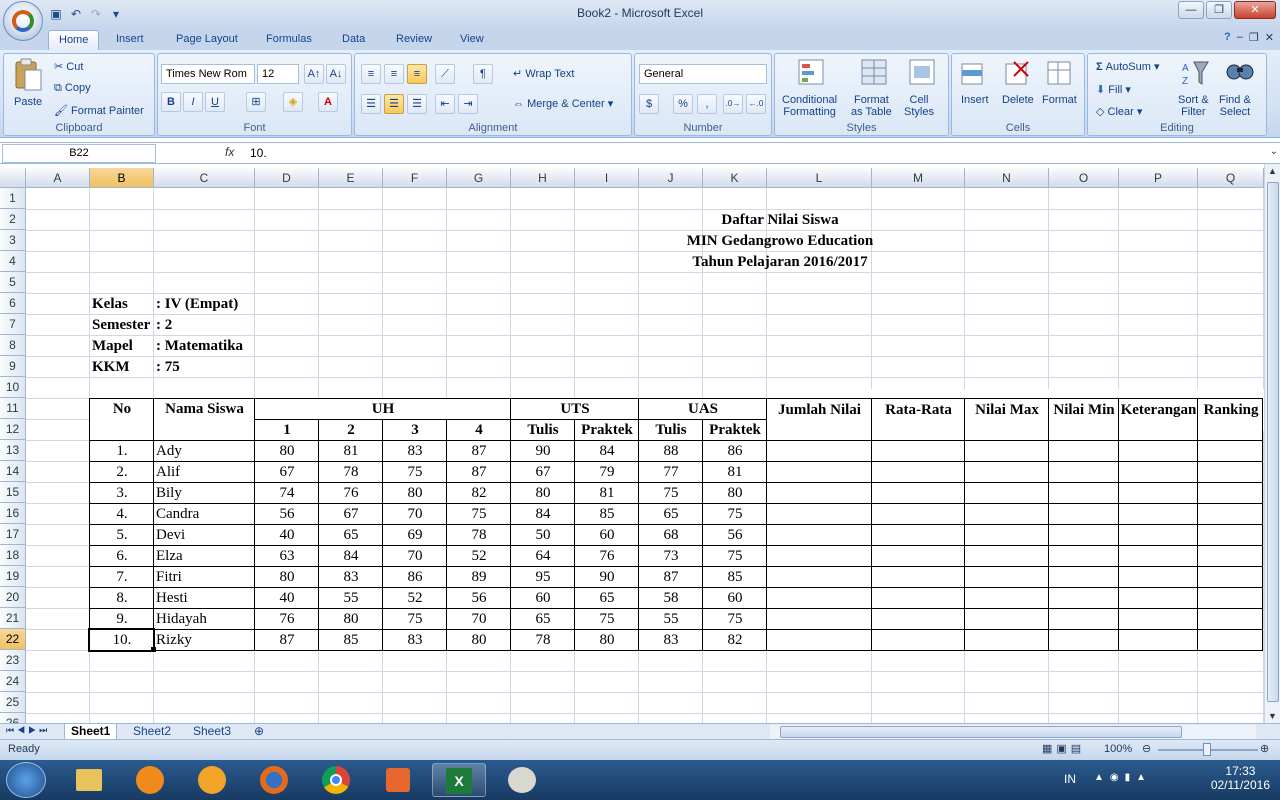 This screenshot has height=800, width=1280. I want to click on row-header-19: 19, so click(13, 576).